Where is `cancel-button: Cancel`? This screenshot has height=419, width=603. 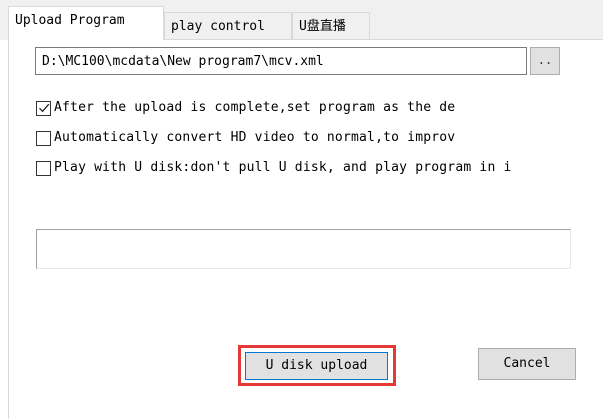 cancel-button: Cancel is located at coordinates (527, 364).